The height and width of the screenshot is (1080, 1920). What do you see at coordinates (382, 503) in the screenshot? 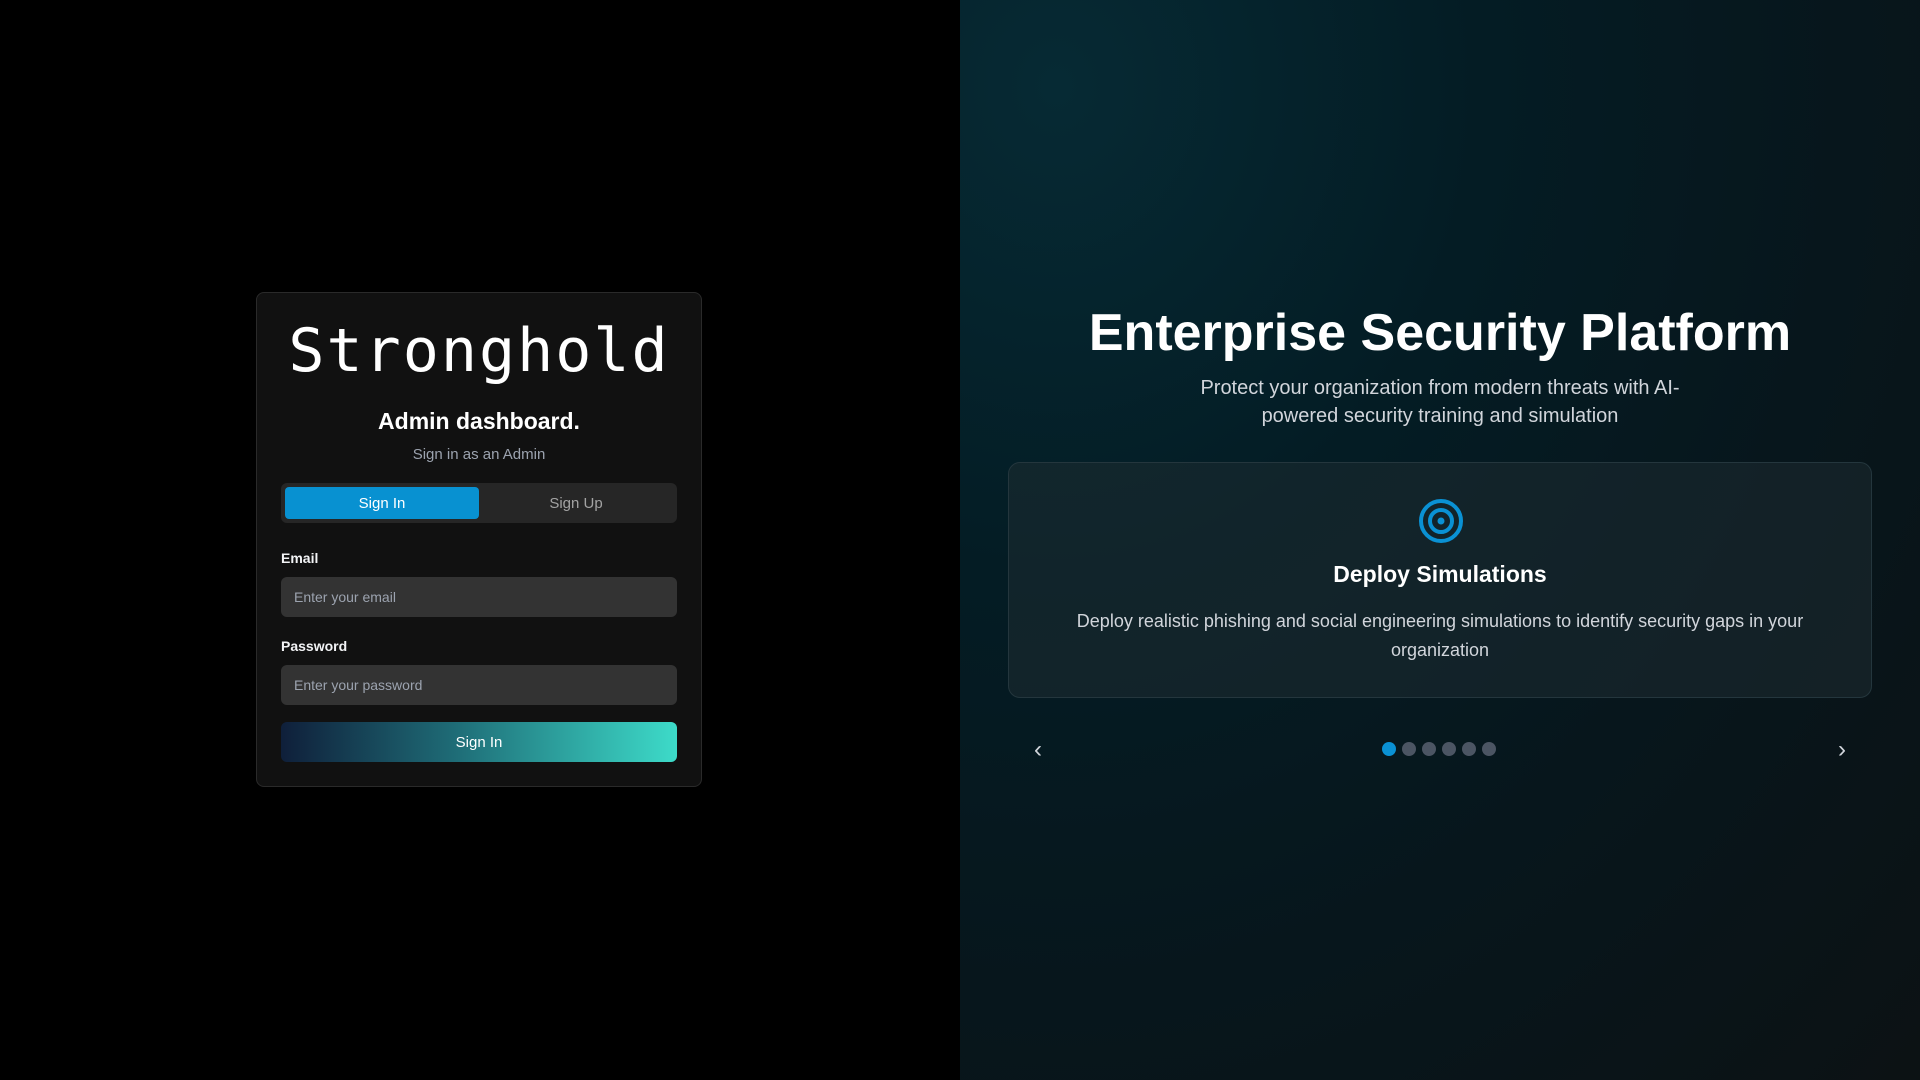
I see `tab-sign-in: Sign In` at bounding box center [382, 503].